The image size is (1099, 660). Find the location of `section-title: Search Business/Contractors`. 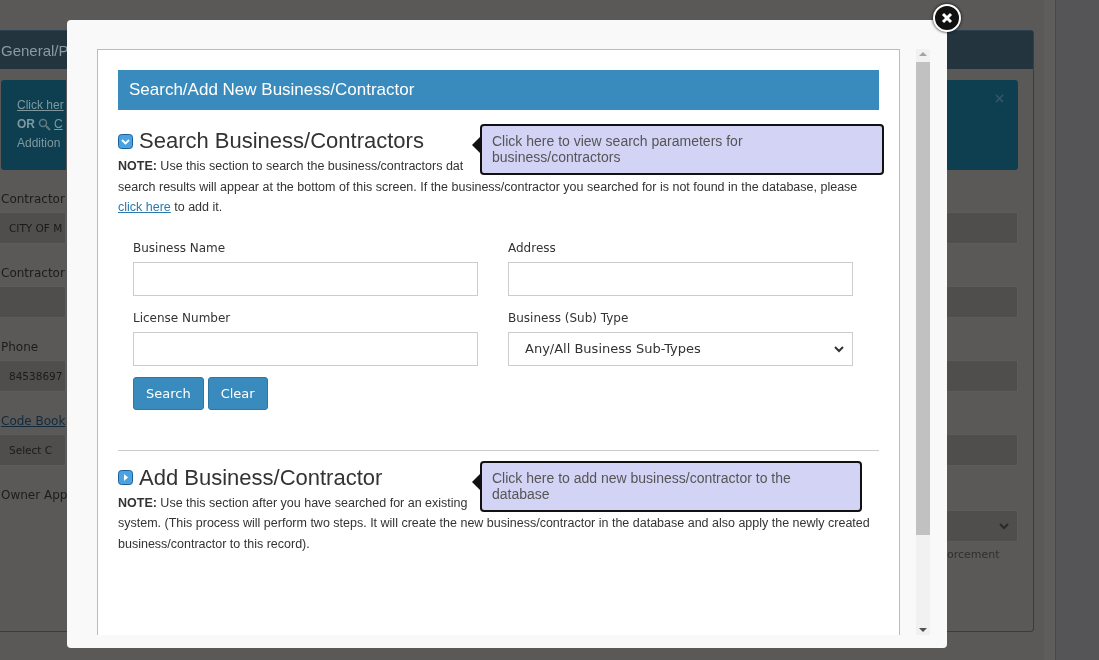

section-title: Search Business/Contractors is located at coordinates (281, 141).